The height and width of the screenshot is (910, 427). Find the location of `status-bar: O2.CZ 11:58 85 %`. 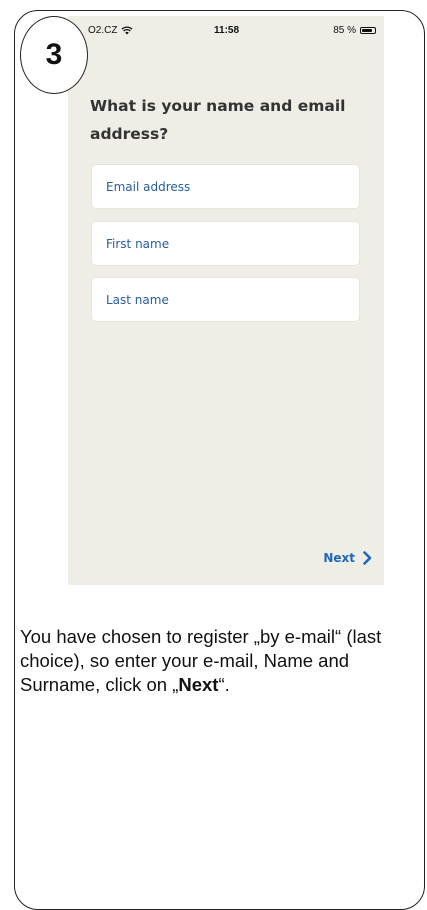

status-bar: O2.CZ 11:58 85 % is located at coordinates (226, 29).